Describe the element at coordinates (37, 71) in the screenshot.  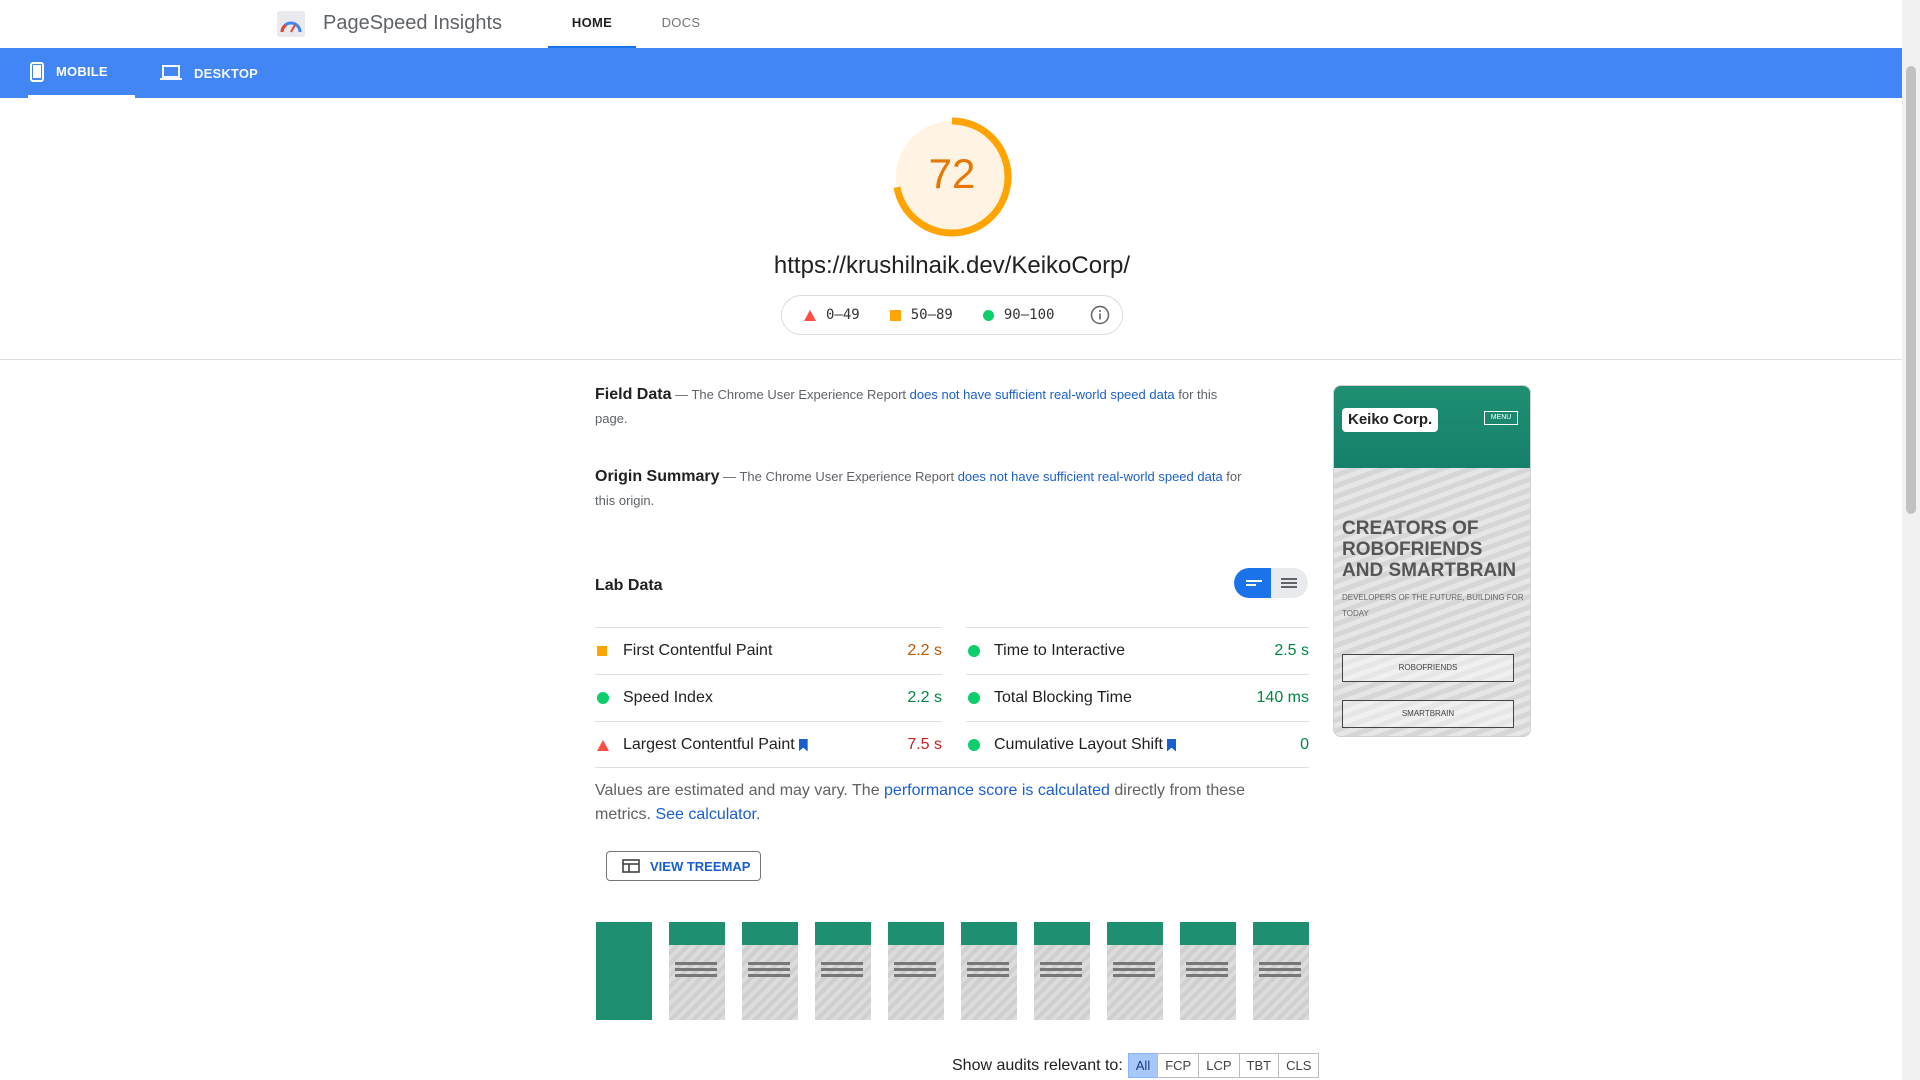
I see `smartphone-icon` at that location.